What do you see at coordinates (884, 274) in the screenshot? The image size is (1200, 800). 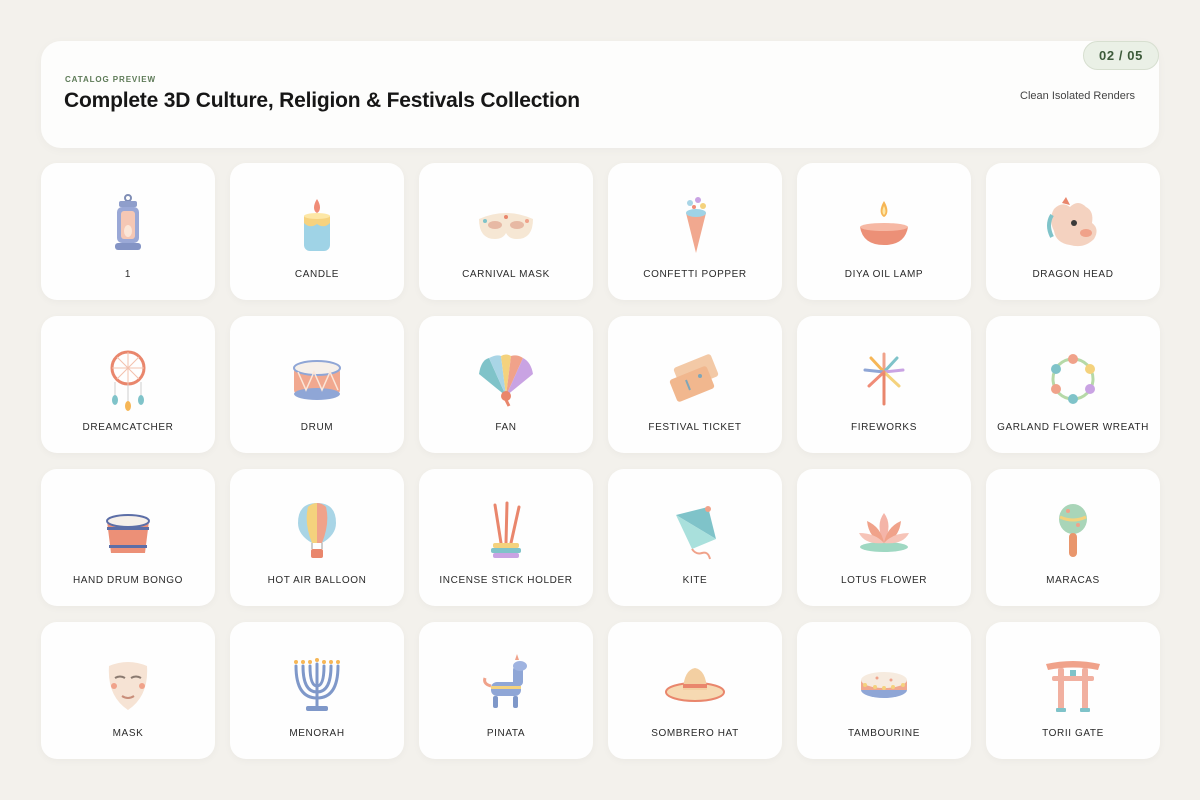 I see `item-label: DIYA OIL LAMP` at bounding box center [884, 274].